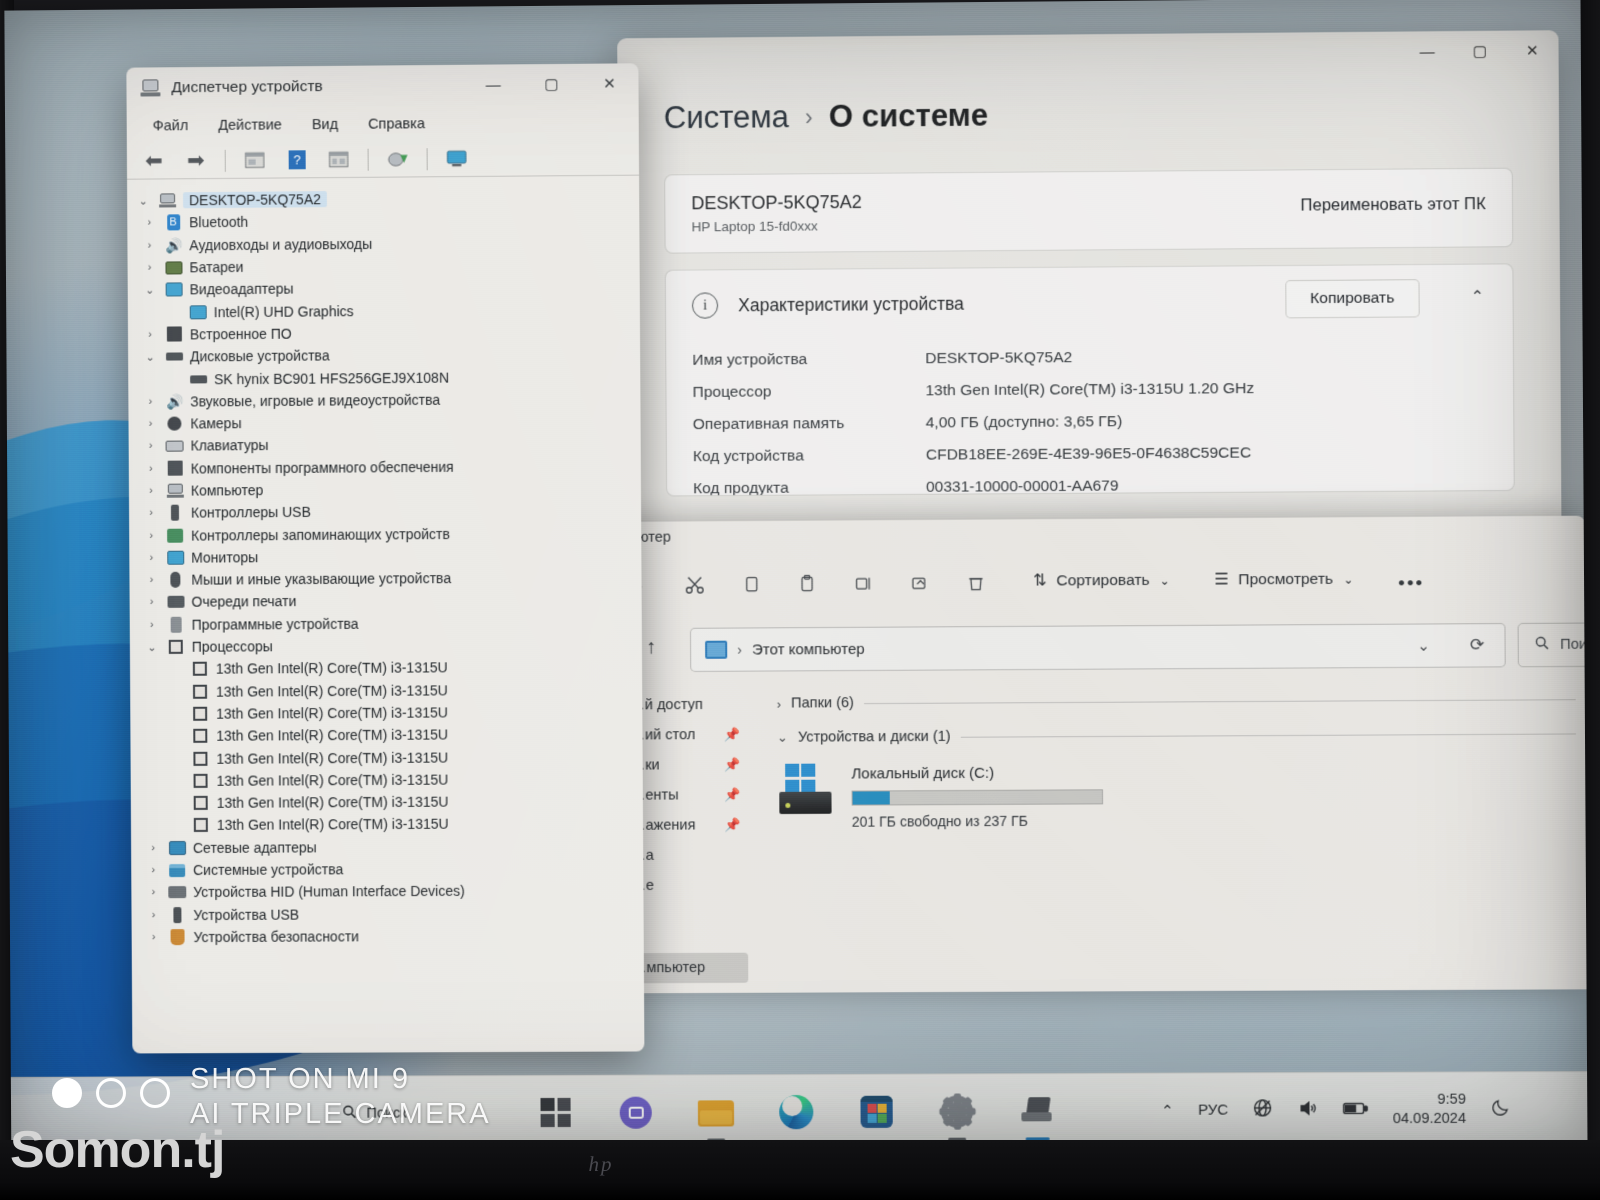 The height and width of the screenshot is (1200, 1600). Describe the element at coordinates (389, 512) in the screenshot. I see `tree-node: › Контроллеры USB` at that location.